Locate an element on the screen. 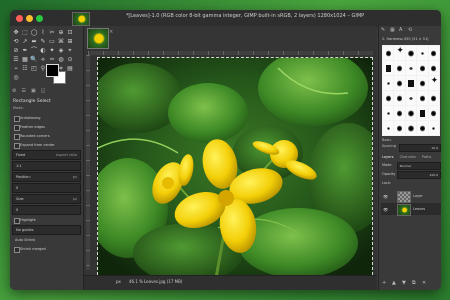 This screenshot has height=300, width=450. fonts-tab-icon: A is located at coordinates (401, 30).